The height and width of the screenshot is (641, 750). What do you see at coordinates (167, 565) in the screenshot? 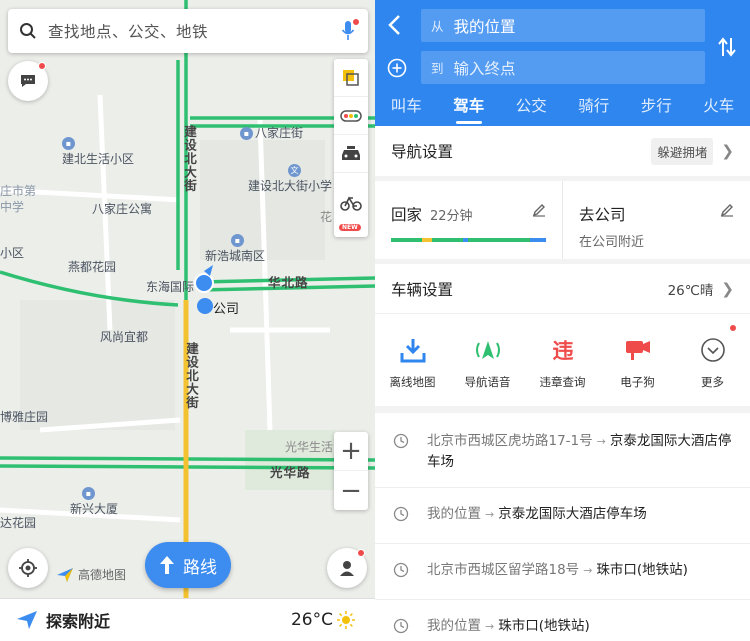
I see `route-arrow-icon` at bounding box center [167, 565].